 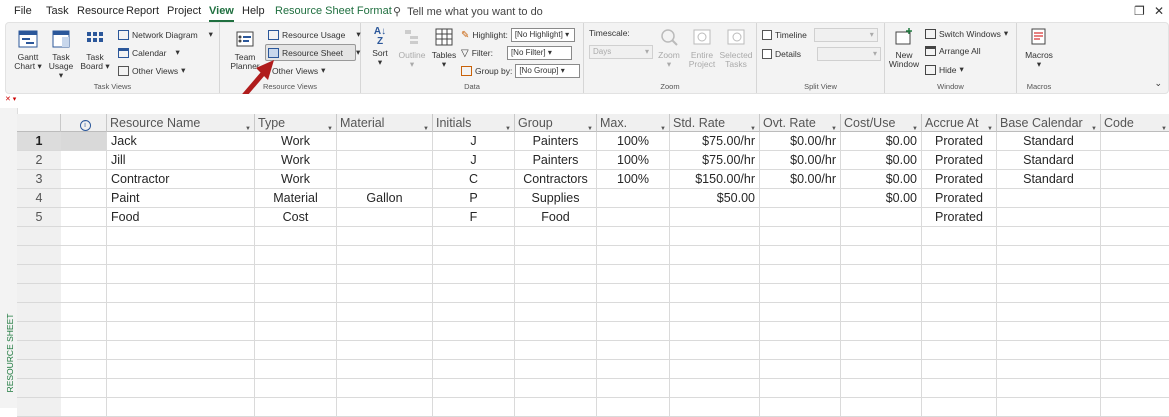 I want to click on cell-std: $50.00, so click(x=715, y=198).